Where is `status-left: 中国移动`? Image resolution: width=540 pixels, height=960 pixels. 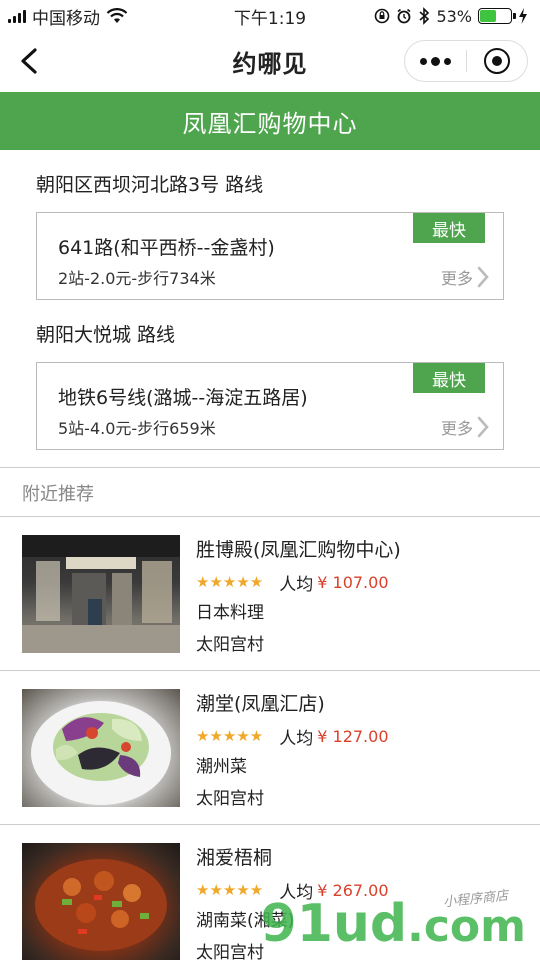 status-left: 中国移动 is located at coordinates (68, 16).